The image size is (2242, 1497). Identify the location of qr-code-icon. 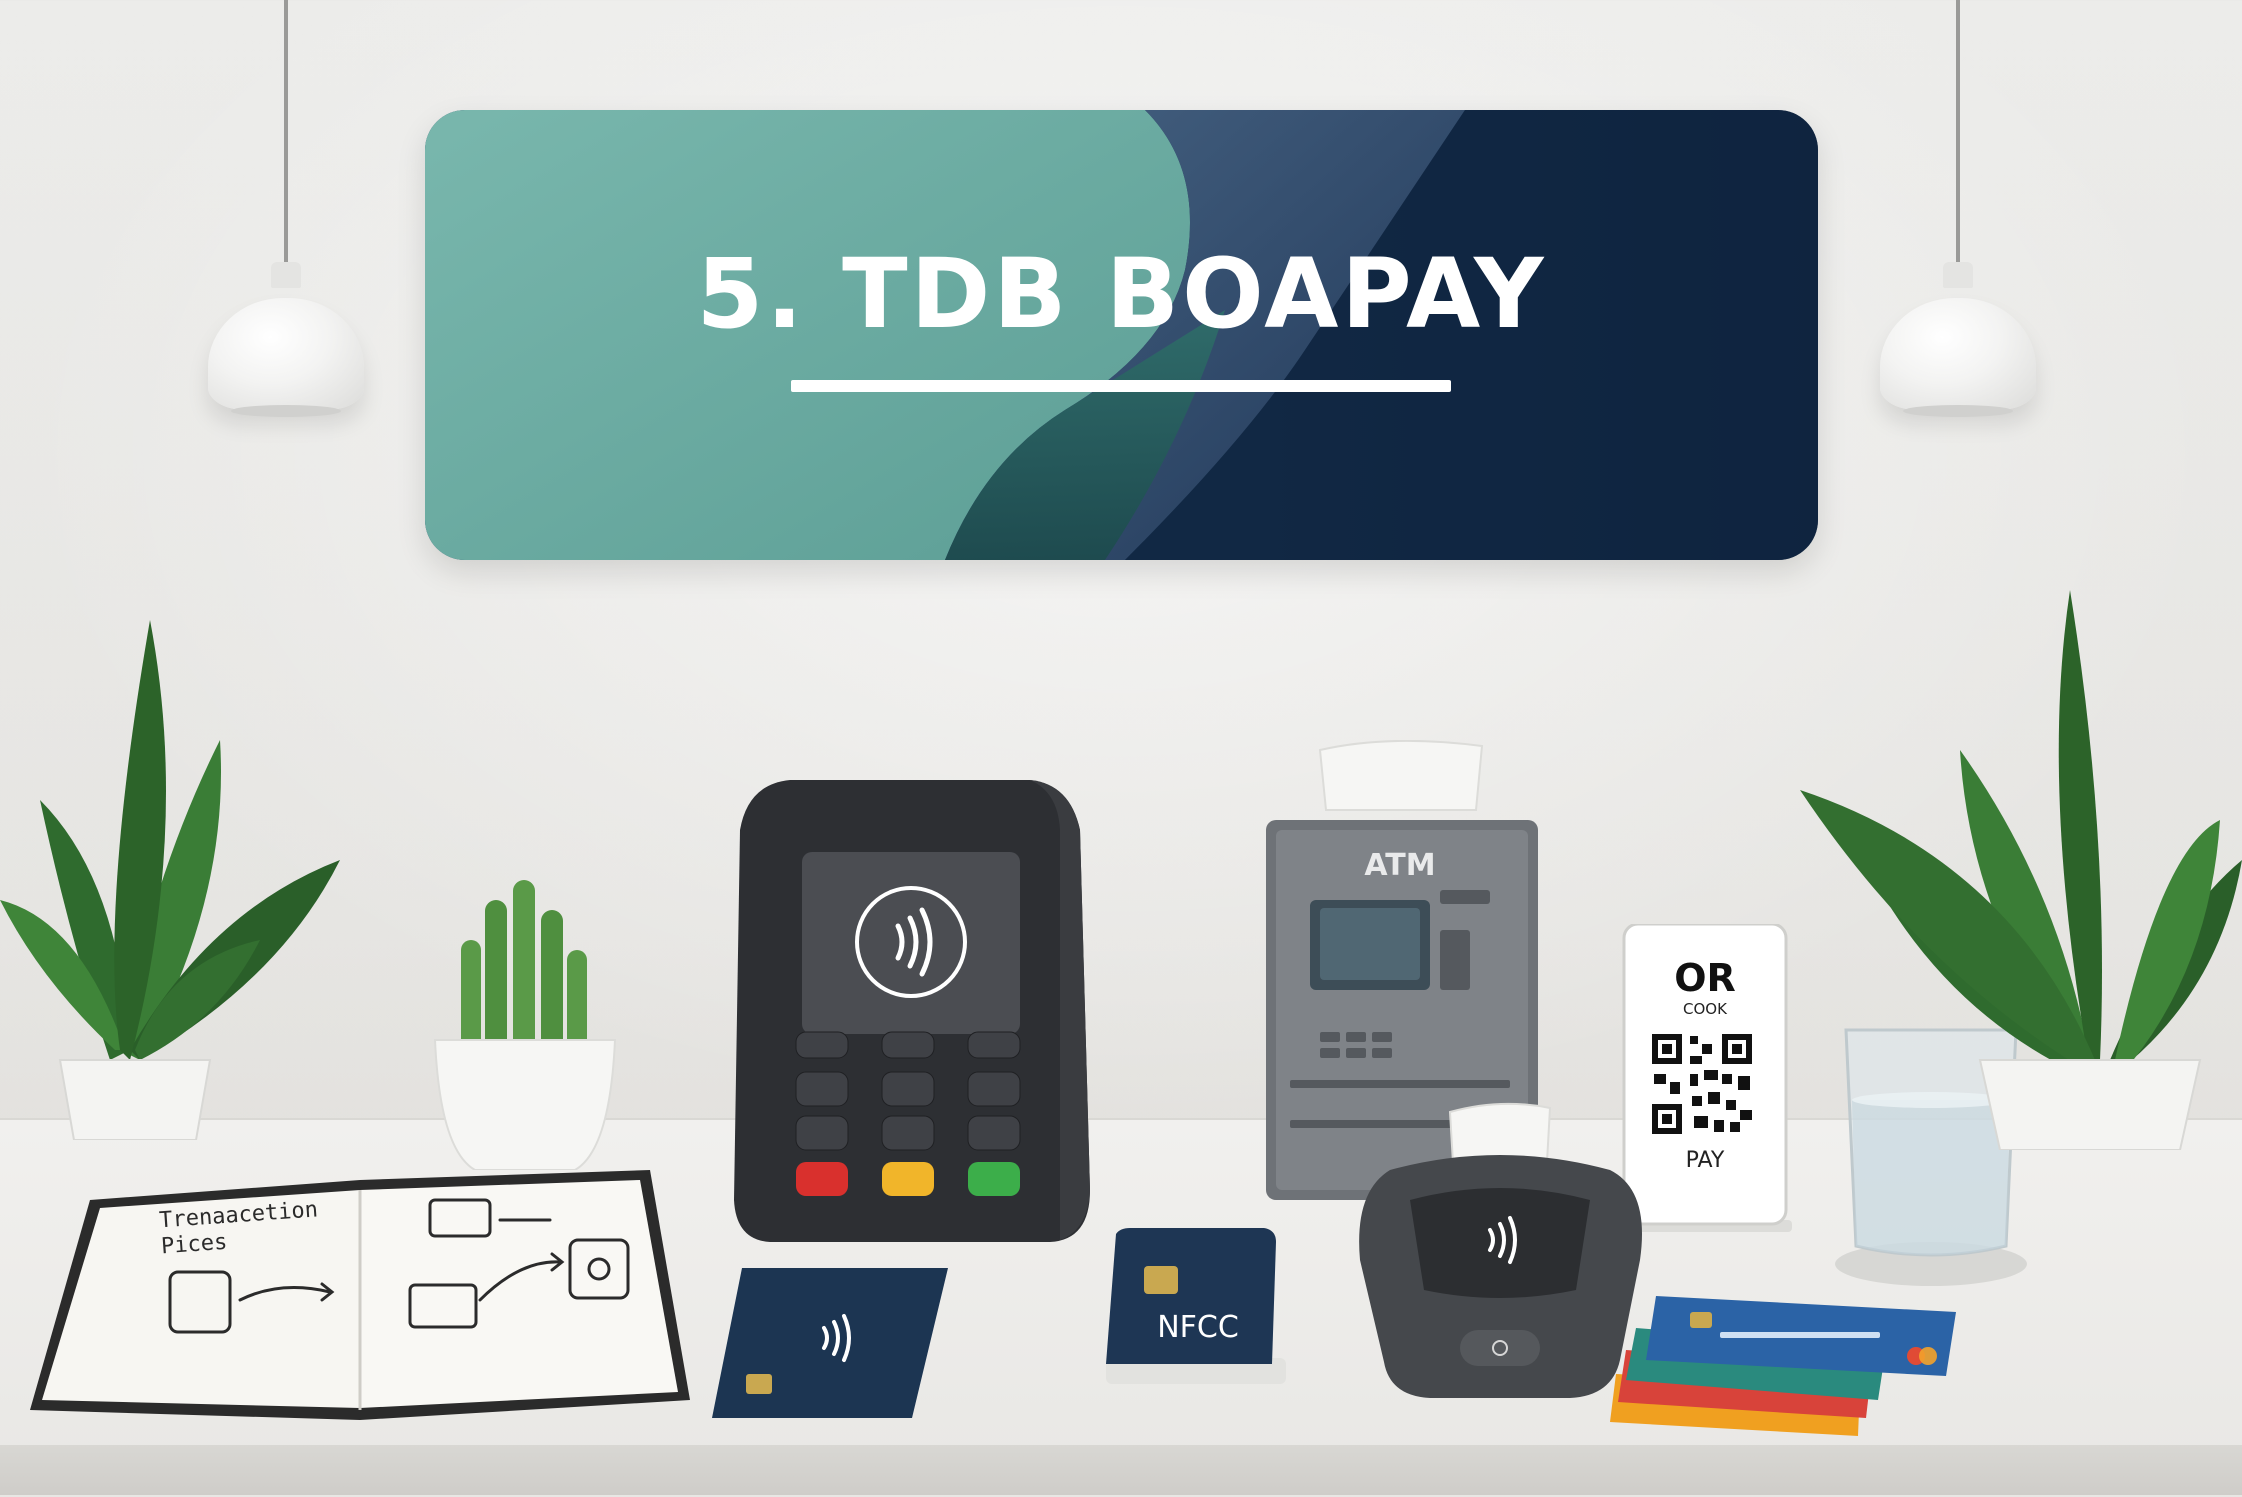
(1702, 1084).